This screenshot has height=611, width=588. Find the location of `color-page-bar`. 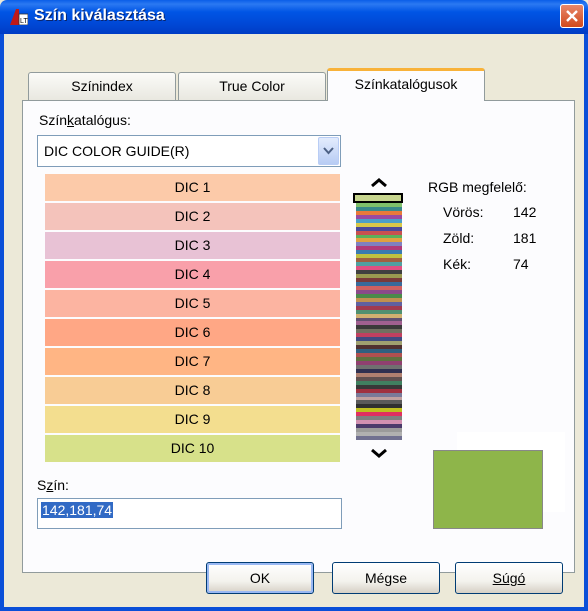

color-page-bar is located at coordinates (379, 317).